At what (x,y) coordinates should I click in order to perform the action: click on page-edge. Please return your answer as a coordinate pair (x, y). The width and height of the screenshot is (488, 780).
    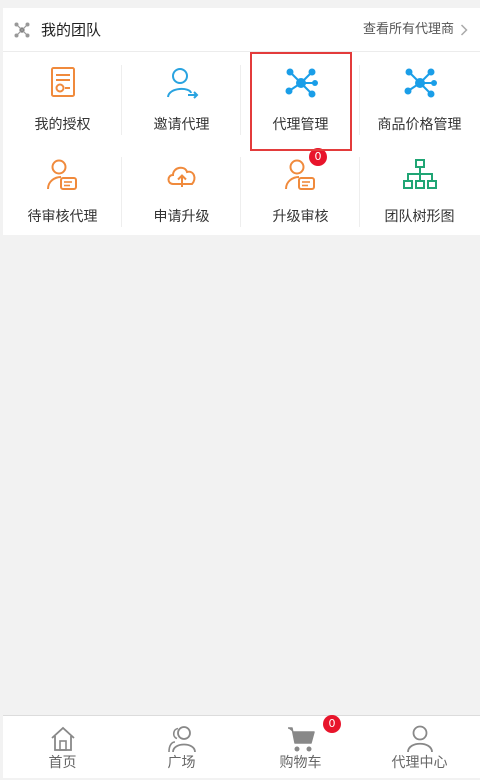
    Looking at the image, I should click on (484, 390).